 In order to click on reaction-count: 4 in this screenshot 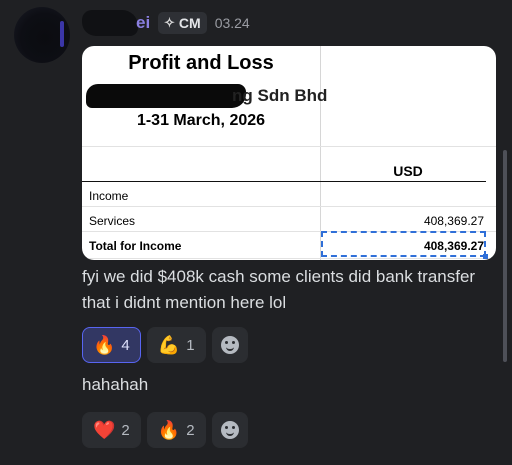, I will do `click(125, 345)`.